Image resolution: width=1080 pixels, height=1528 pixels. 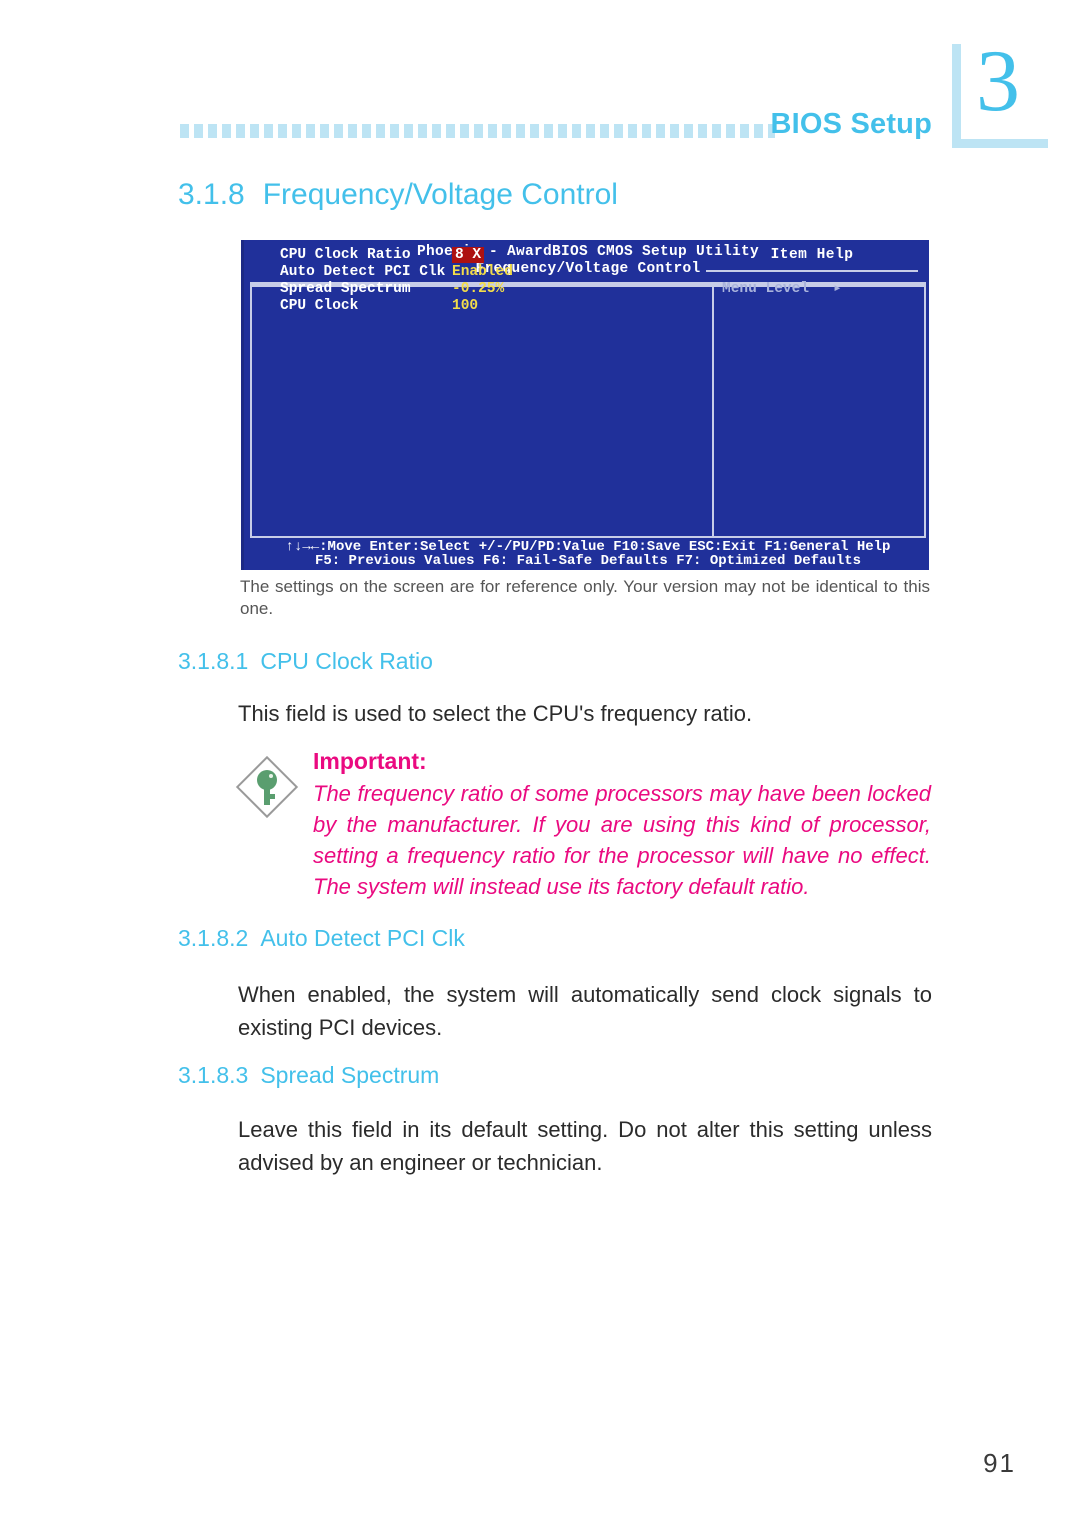 I want to click on section-heading: 3.1.8 Frequency/Voltage Control, so click(x=398, y=195).